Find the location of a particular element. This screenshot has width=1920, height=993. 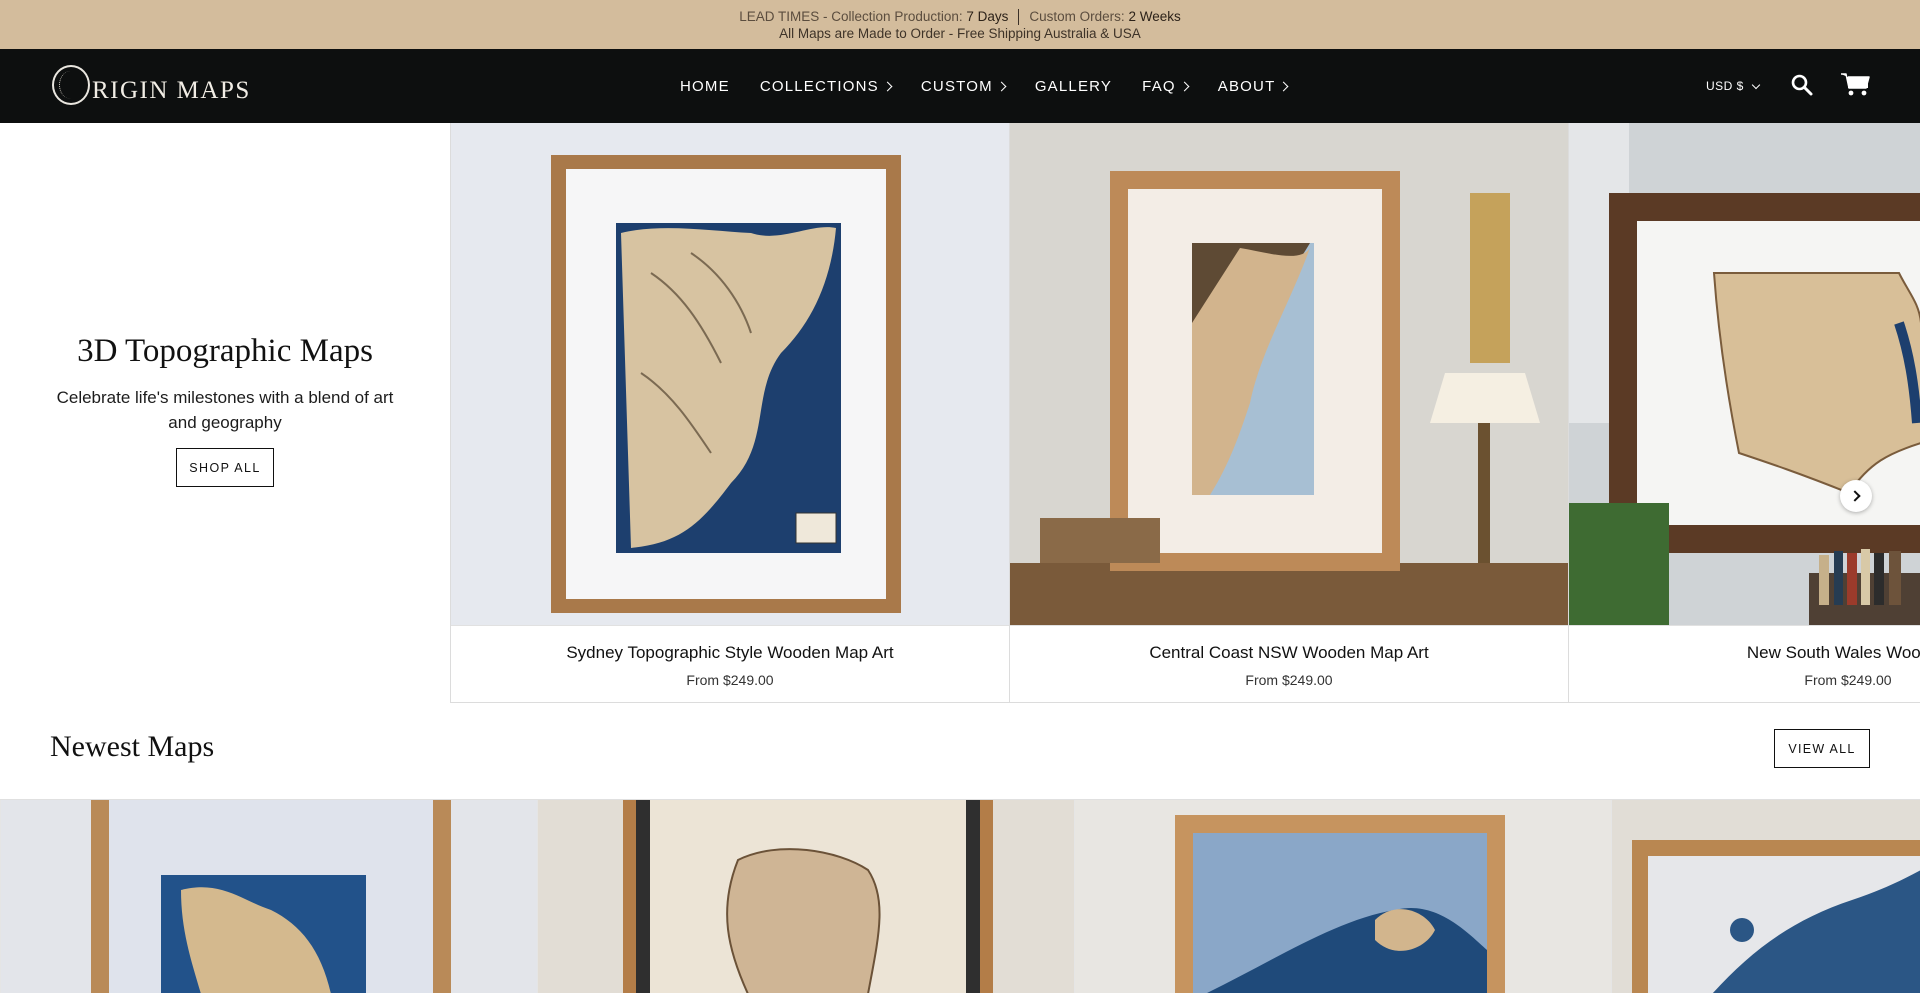

nav-custom: CUSTOM is located at coordinates (963, 86).